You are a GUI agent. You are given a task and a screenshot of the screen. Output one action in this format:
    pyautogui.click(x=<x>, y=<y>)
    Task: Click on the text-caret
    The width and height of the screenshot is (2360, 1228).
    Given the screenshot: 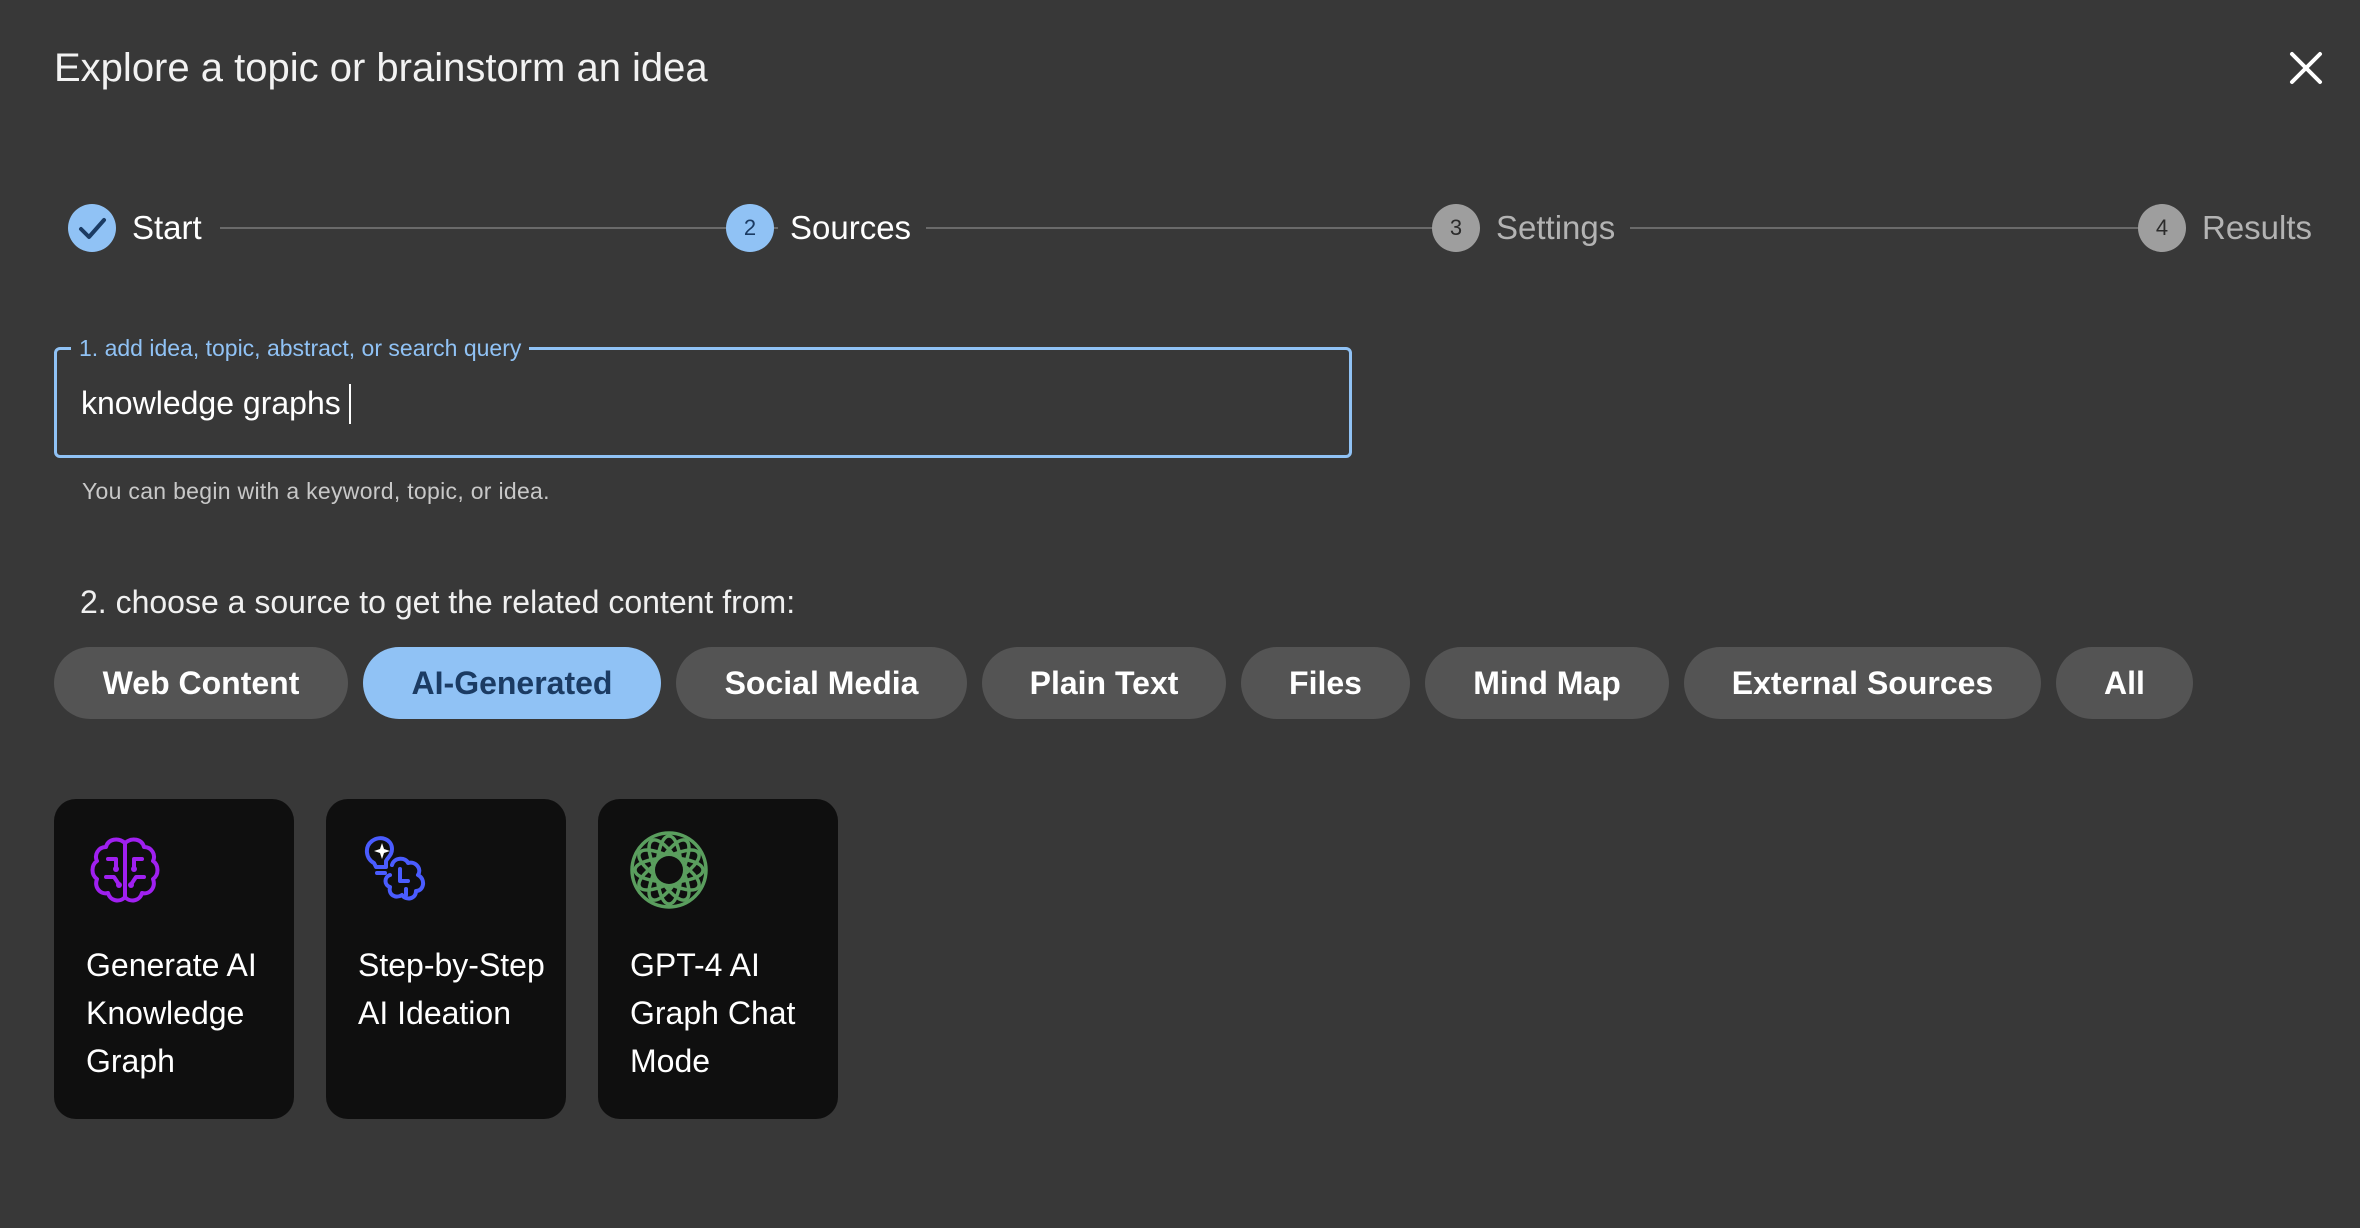 What is the action you would take?
    pyautogui.click(x=350, y=404)
    